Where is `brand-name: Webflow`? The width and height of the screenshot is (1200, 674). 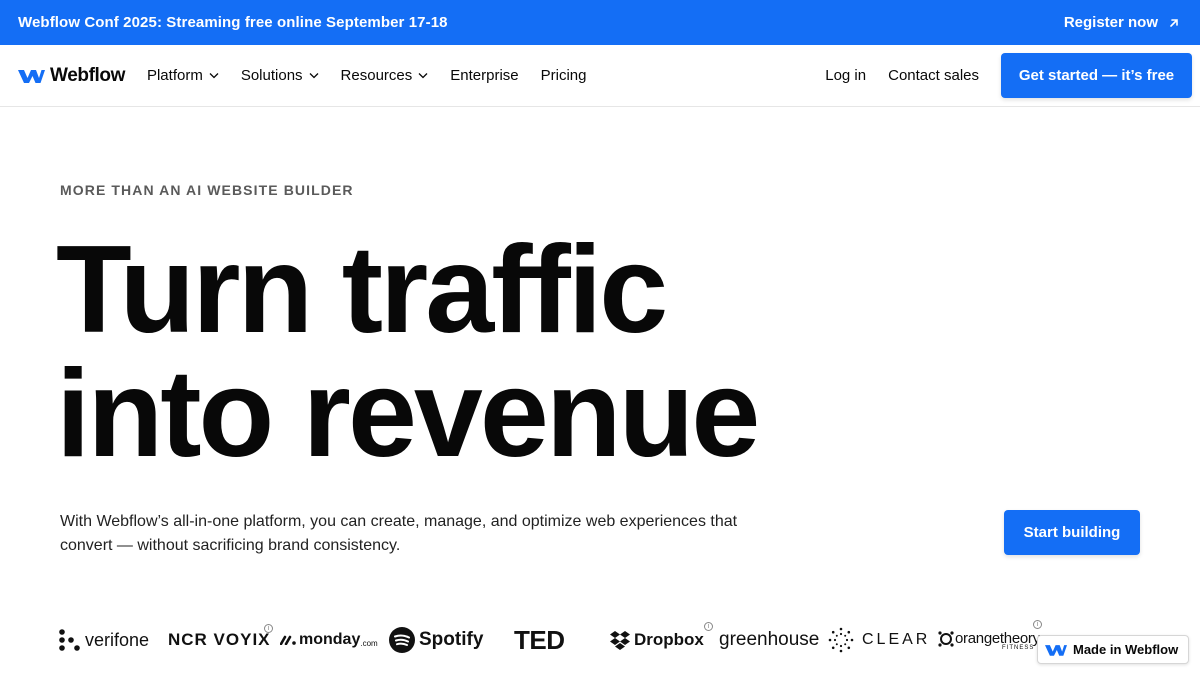 brand-name: Webflow is located at coordinates (87, 75).